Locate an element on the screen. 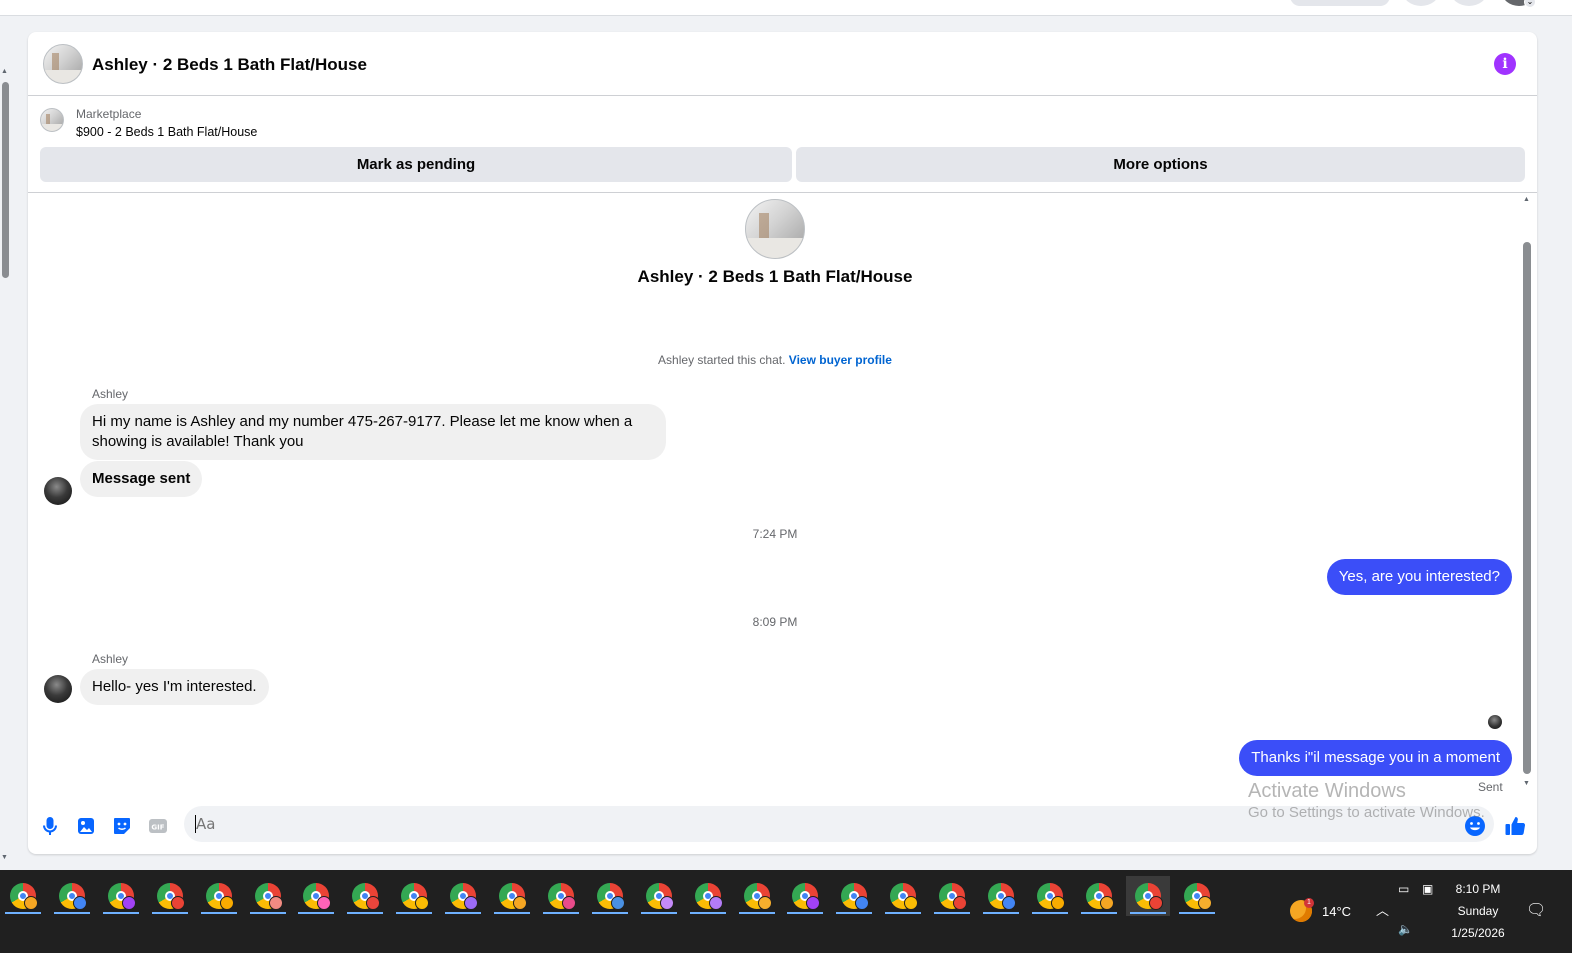 This screenshot has width=1572, height=953. view-buyer-profile-link: View buyer profile is located at coordinates (840, 360).